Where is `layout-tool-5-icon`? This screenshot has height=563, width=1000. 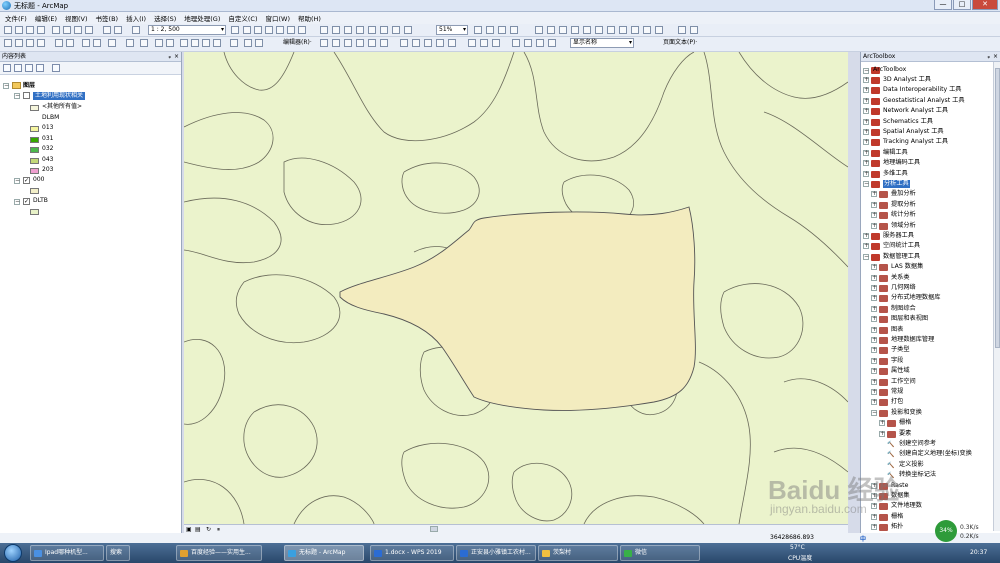 layout-tool-5-icon is located at coordinates (372, 30).